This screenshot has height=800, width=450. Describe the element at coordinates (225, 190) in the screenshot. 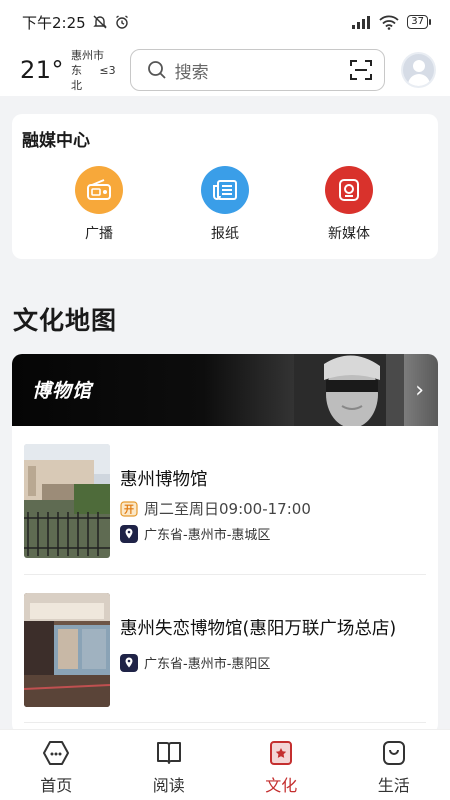

I see `newspaper-icon` at that location.